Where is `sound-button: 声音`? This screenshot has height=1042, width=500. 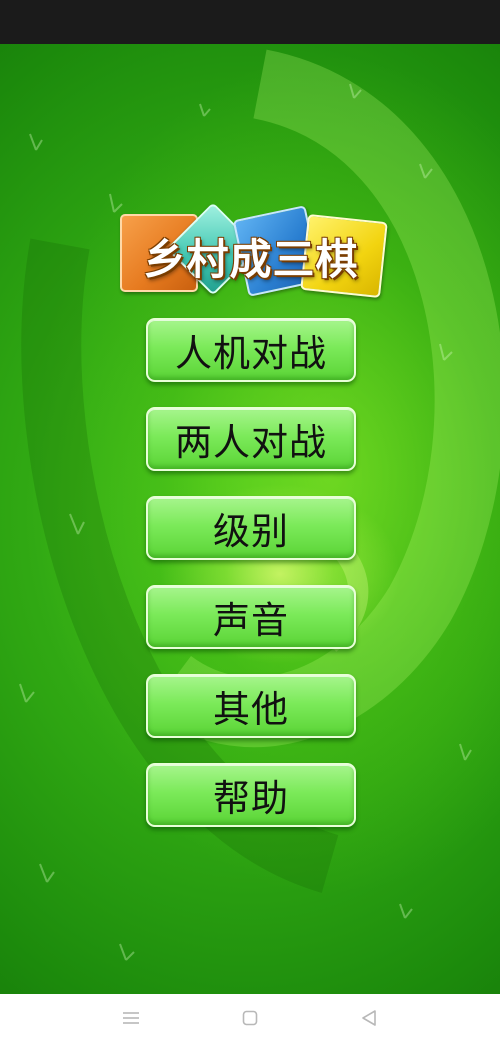 sound-button: 声音 is located at coordinates (251, 617).